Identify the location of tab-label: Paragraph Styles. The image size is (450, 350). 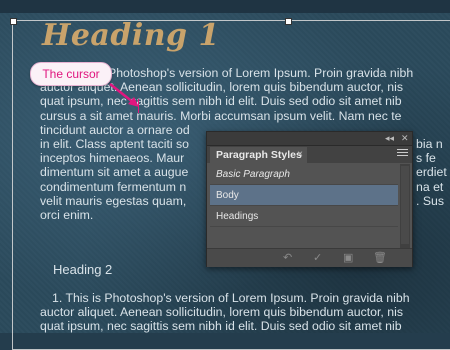
(259, 155).